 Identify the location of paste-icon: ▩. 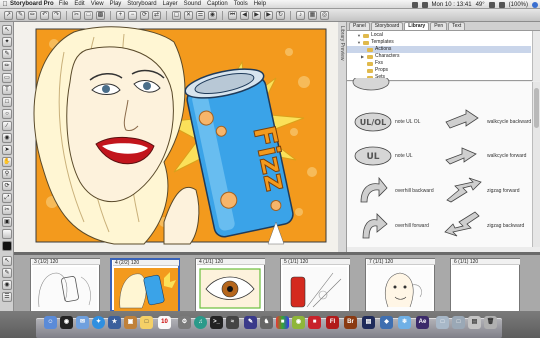
(100, 15).